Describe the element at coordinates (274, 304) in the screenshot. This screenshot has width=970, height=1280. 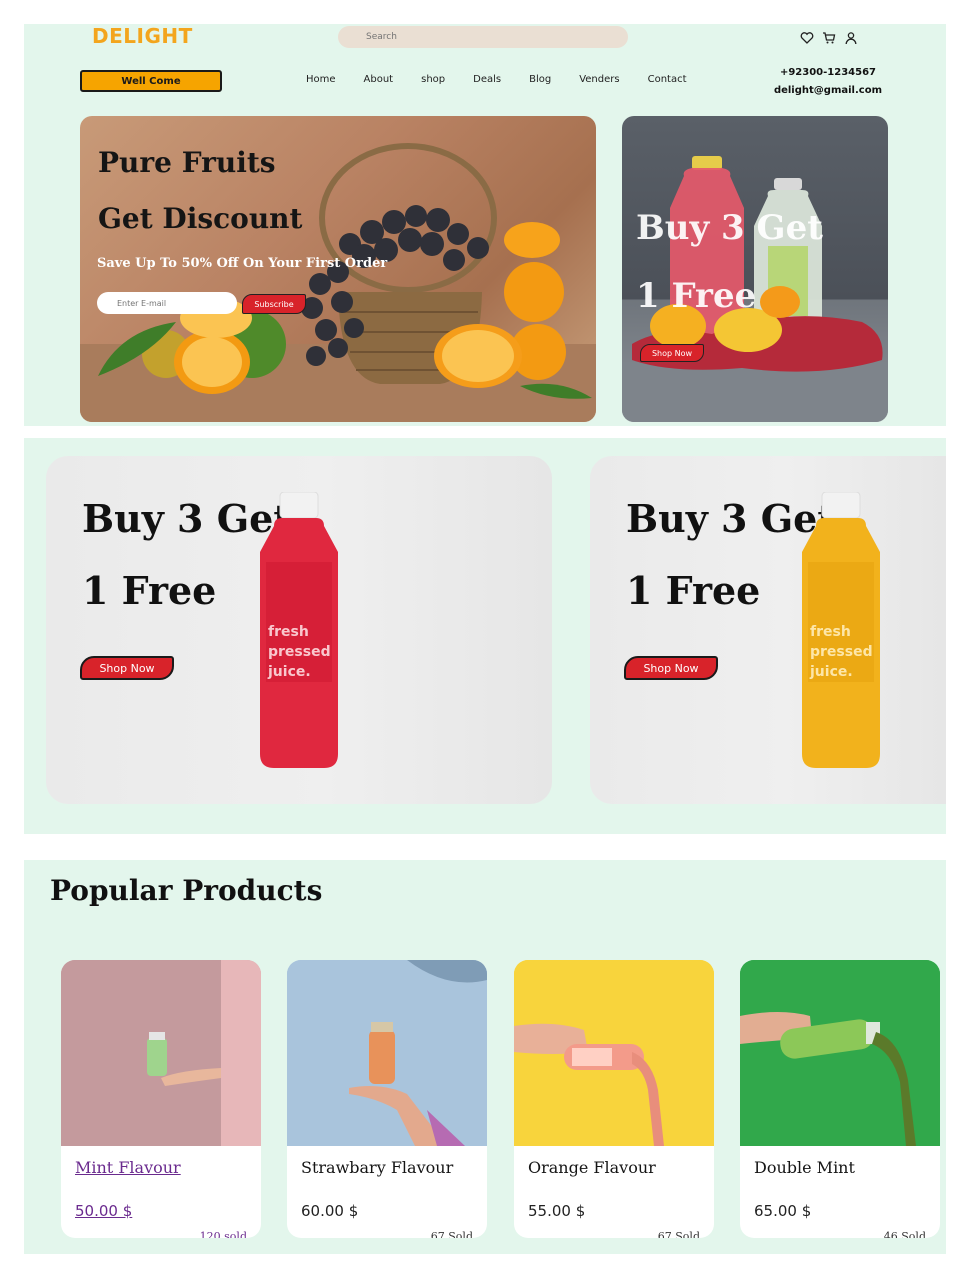
I see `subscribe-button: Subscribe` at that location.